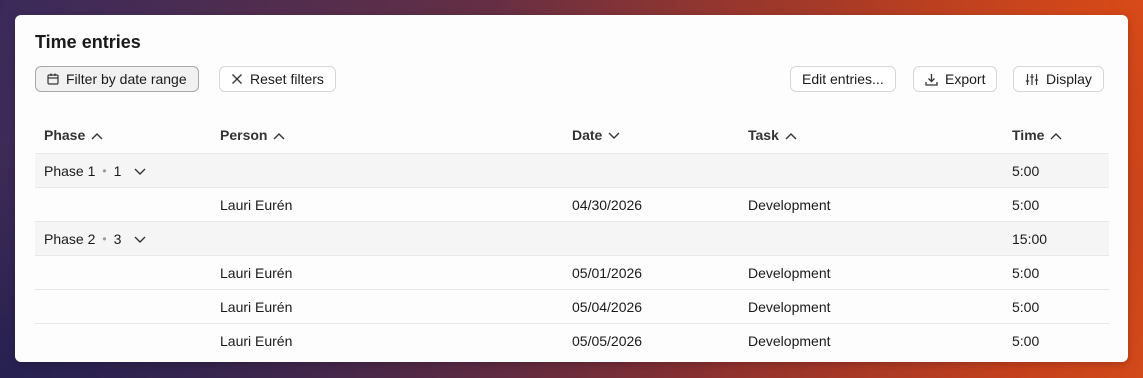 The width and height of the screenshot is (1143, 378). What do you see at coordinates (607, 341) in the screenshot?
I see `date-cell: 05/05/2026` at bounding box center [607, 341].